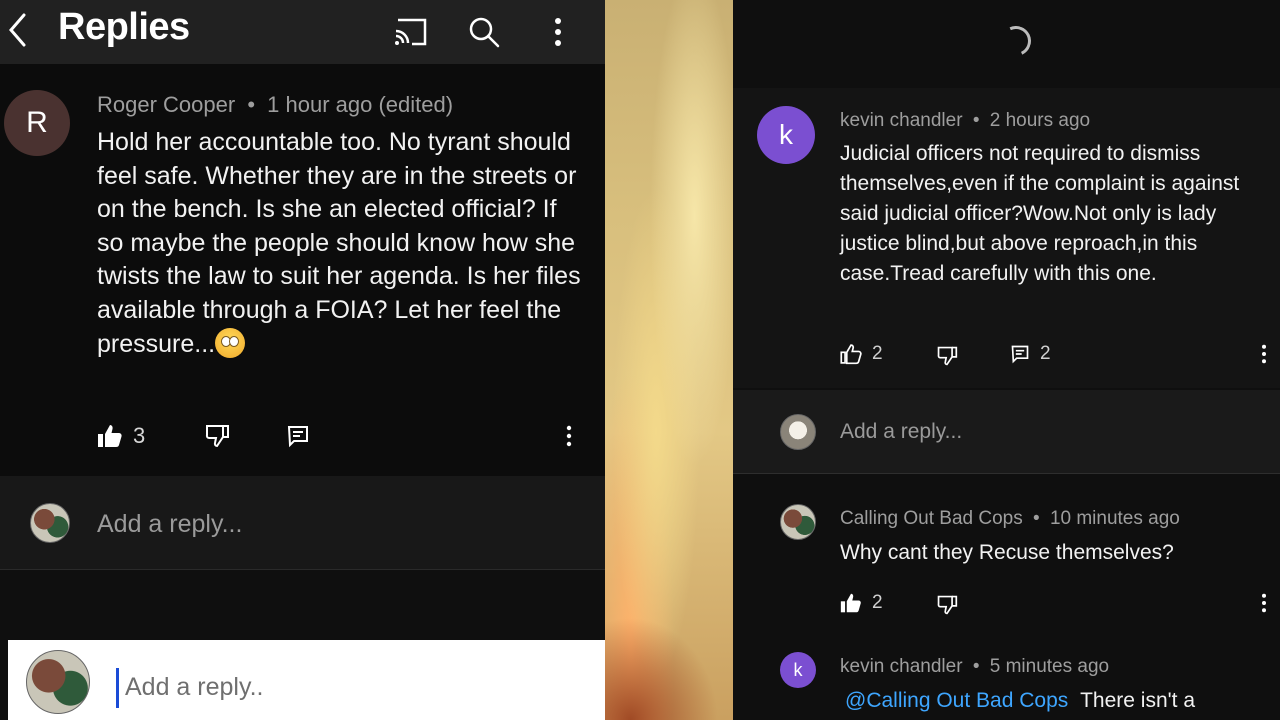 This screenshot has width=1280, height=720. Describe the element at coordinates (1138, 700) in the screenshot. I see `reply-body: There isn't a` at that location.